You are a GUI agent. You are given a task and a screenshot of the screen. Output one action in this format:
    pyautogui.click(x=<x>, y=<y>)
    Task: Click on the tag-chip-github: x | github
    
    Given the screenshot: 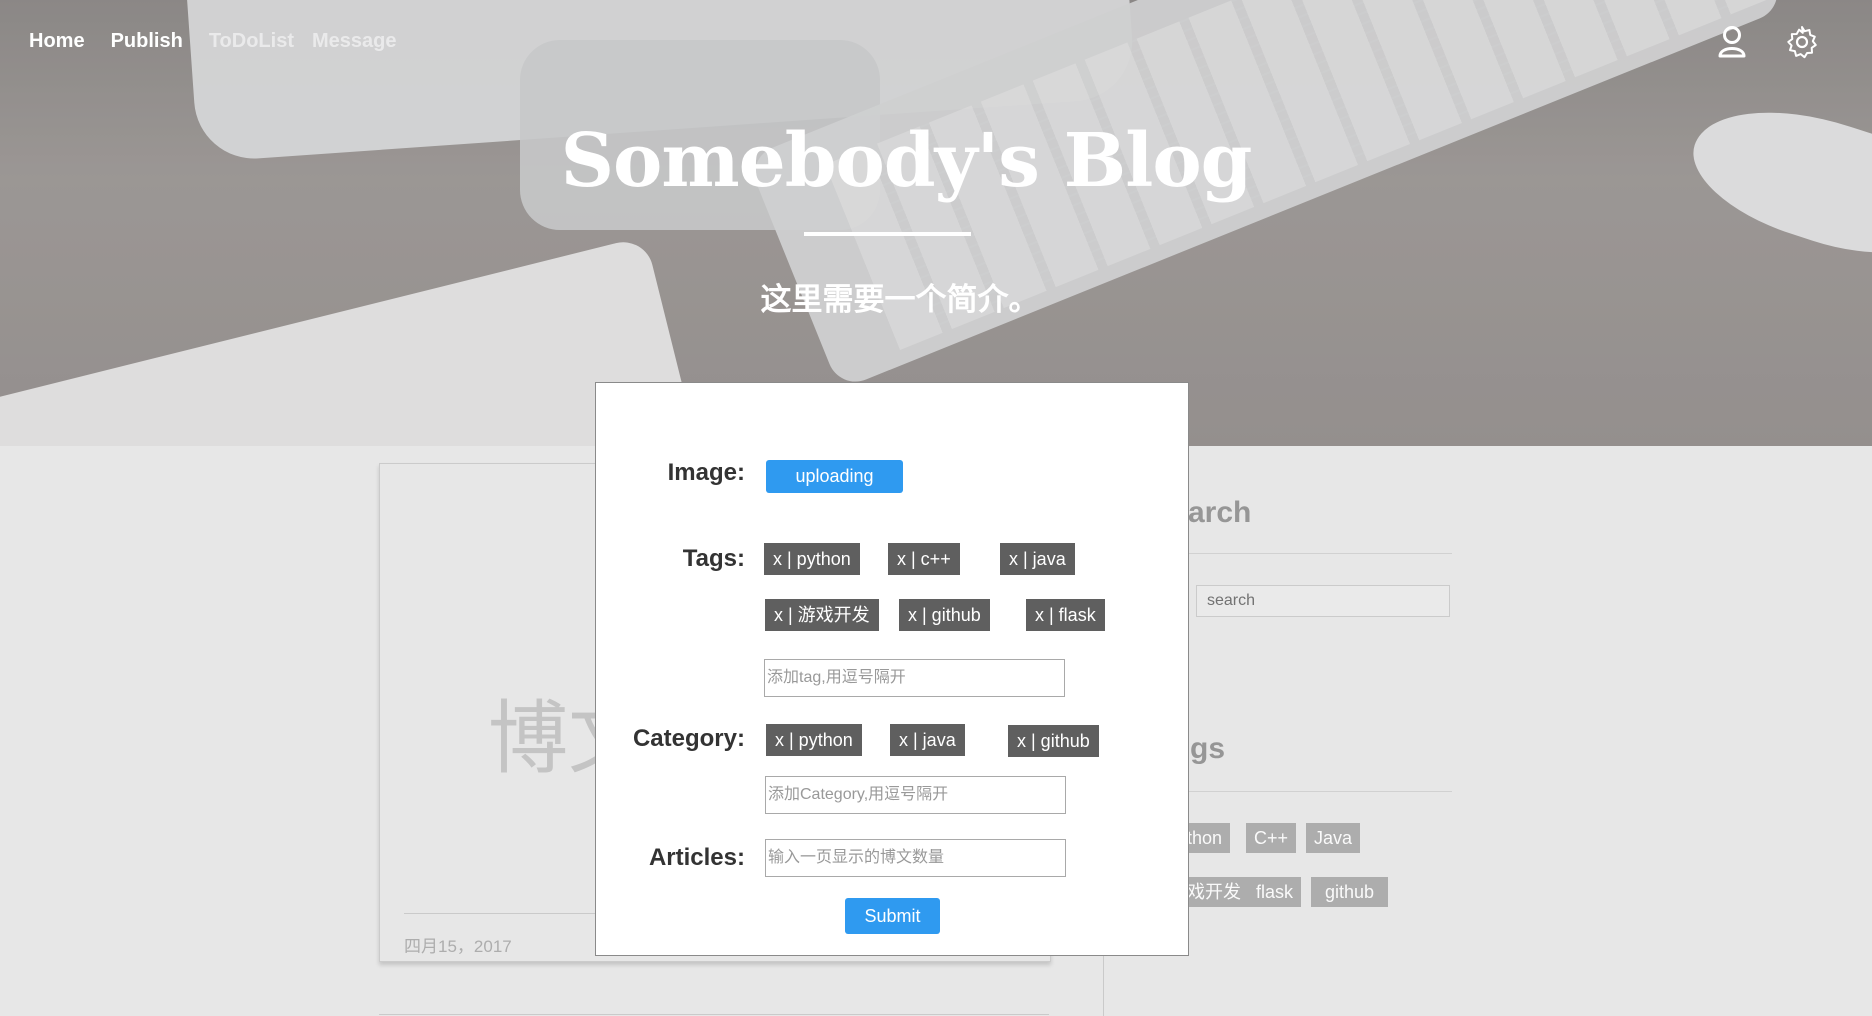 What is the action you would take?
    pyautogui.click(x=944, y=615)
    